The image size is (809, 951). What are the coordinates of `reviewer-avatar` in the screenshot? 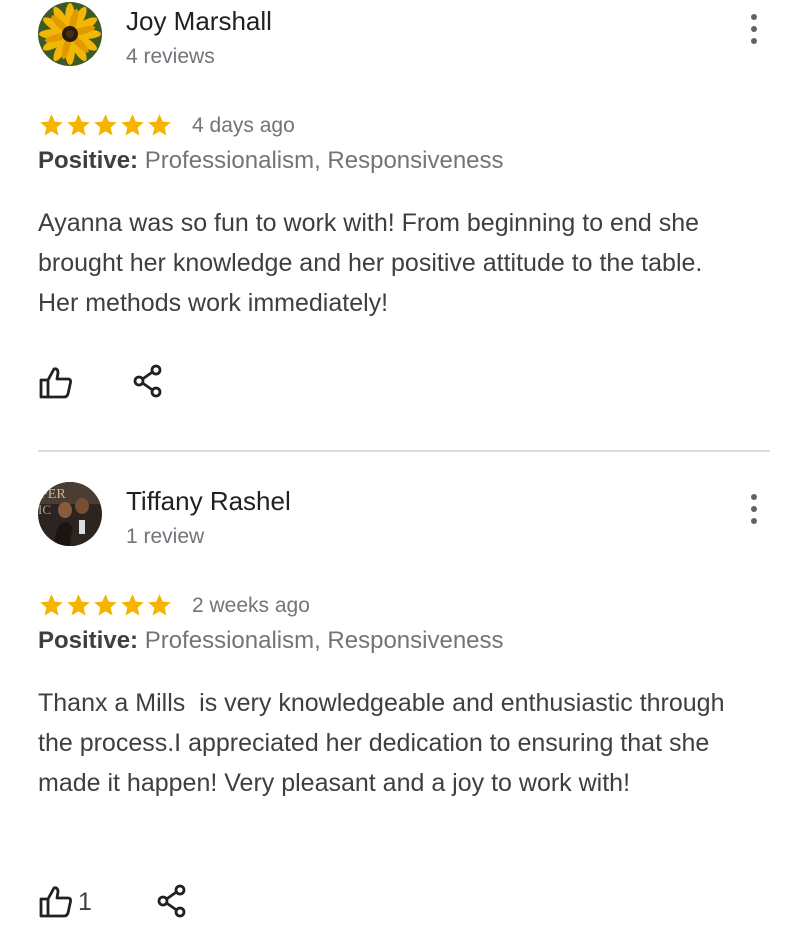 It's located at (70, 34).